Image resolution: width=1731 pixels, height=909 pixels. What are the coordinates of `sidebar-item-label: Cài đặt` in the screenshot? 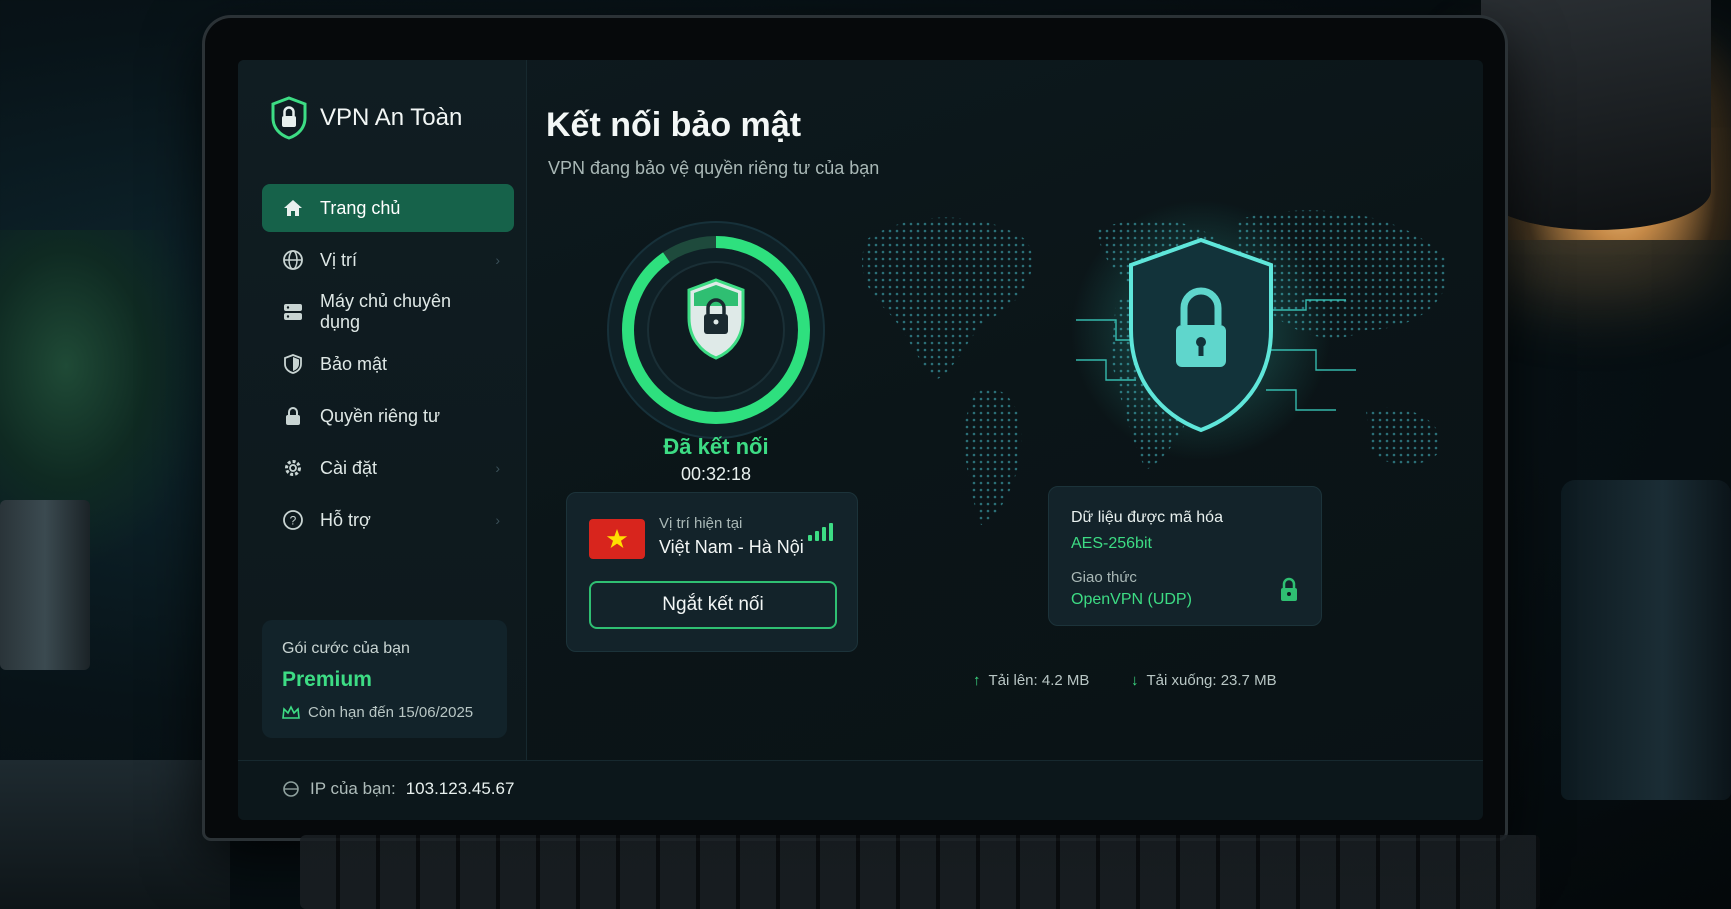 It's located at (349, 467).